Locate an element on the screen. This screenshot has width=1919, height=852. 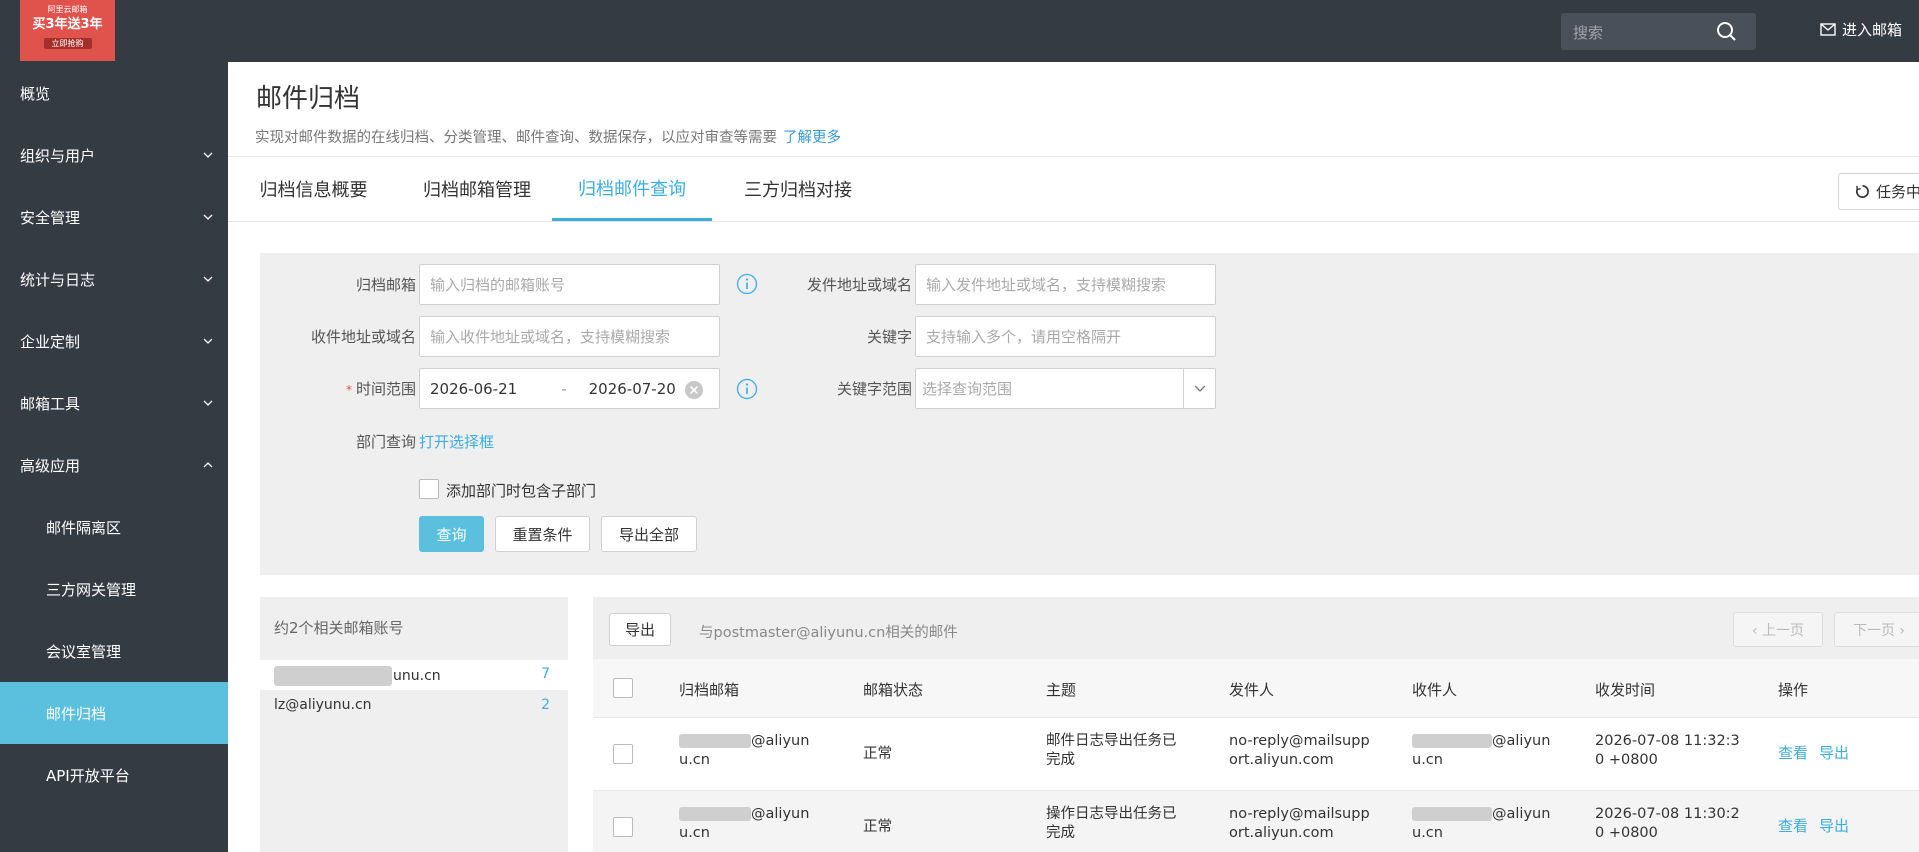
cell-subject-text-1: 操作日志导出任务已 is located at coordinates (1111, 814).